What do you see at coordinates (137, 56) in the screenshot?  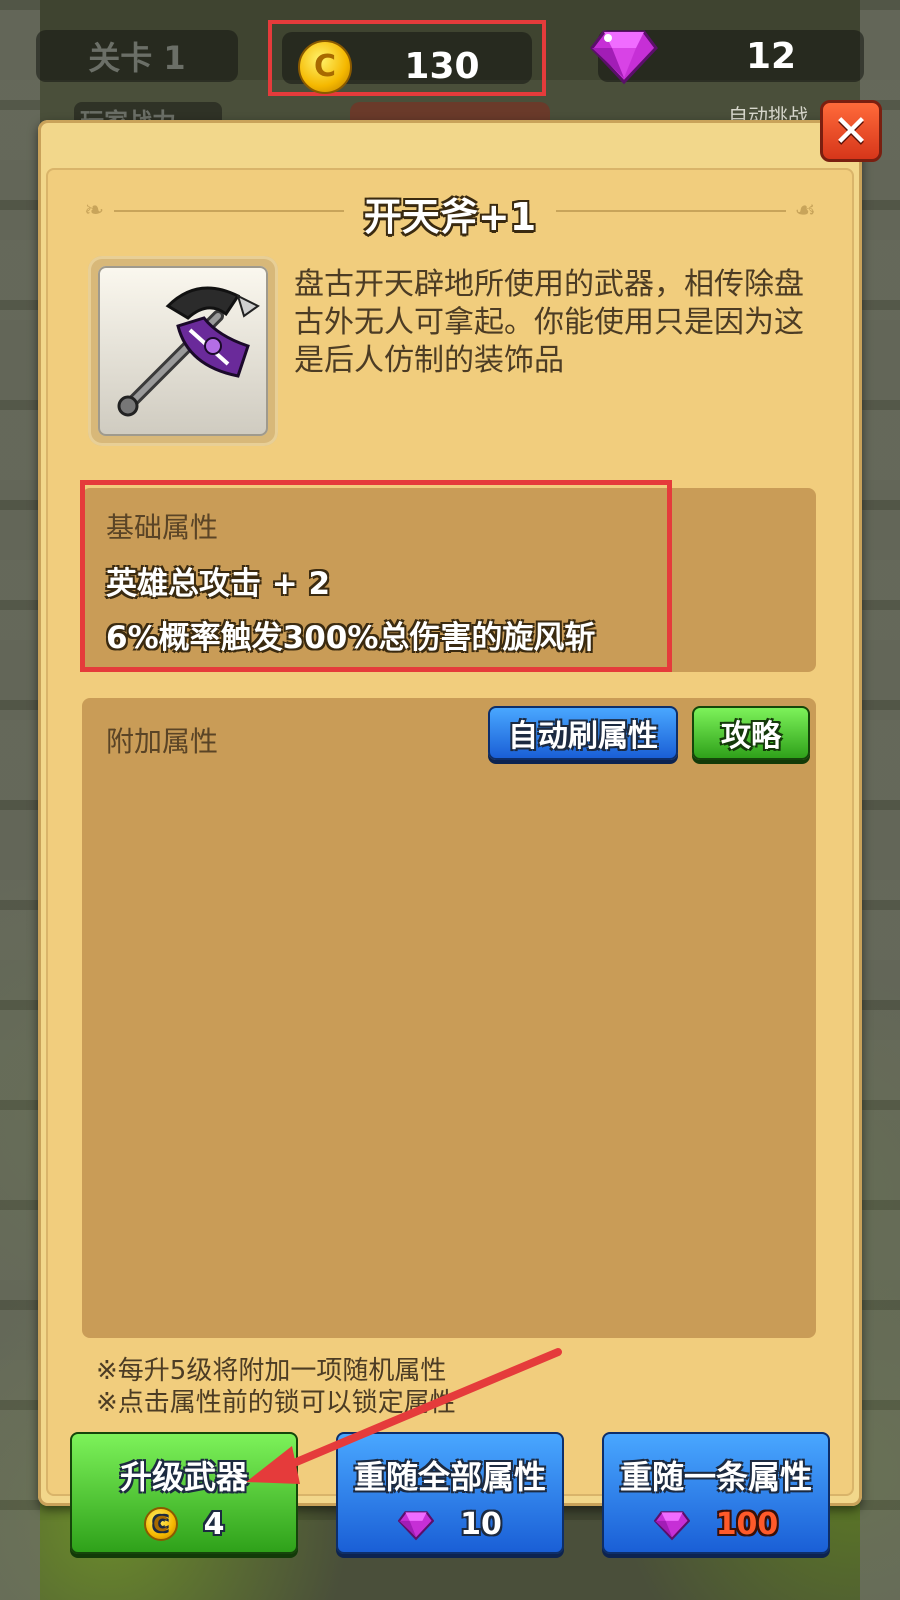 I see `level-indicator: 关卡 1` at bounding box center [137, 56].